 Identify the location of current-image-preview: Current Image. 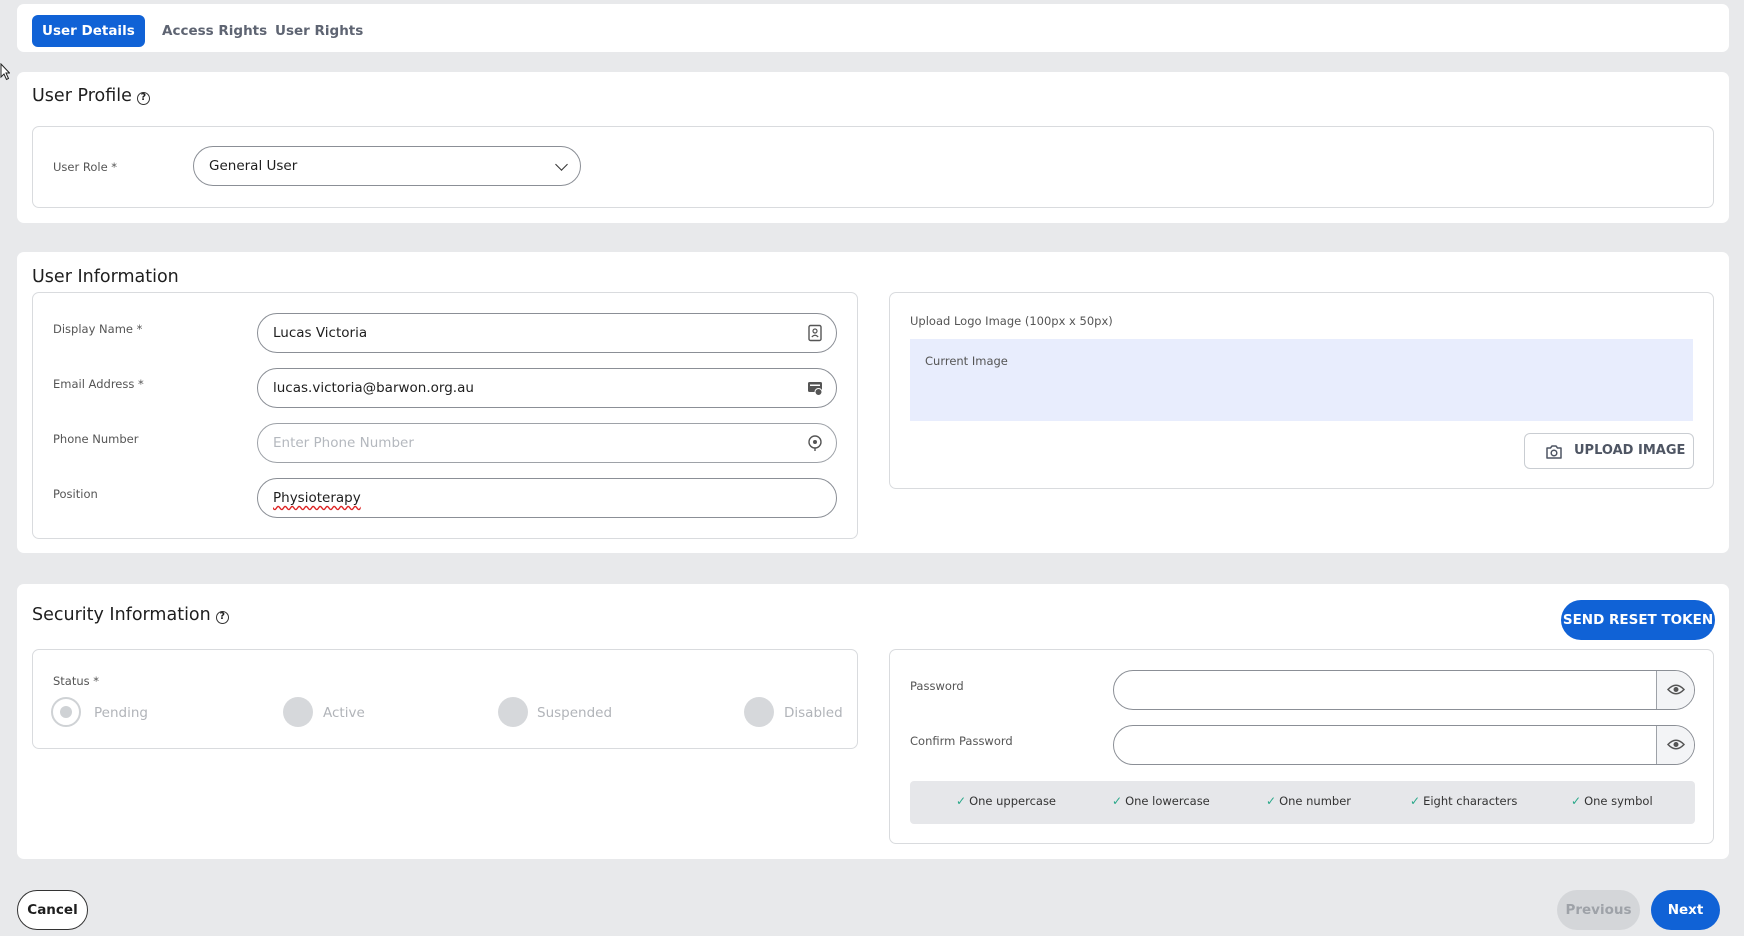
(1301, 380).